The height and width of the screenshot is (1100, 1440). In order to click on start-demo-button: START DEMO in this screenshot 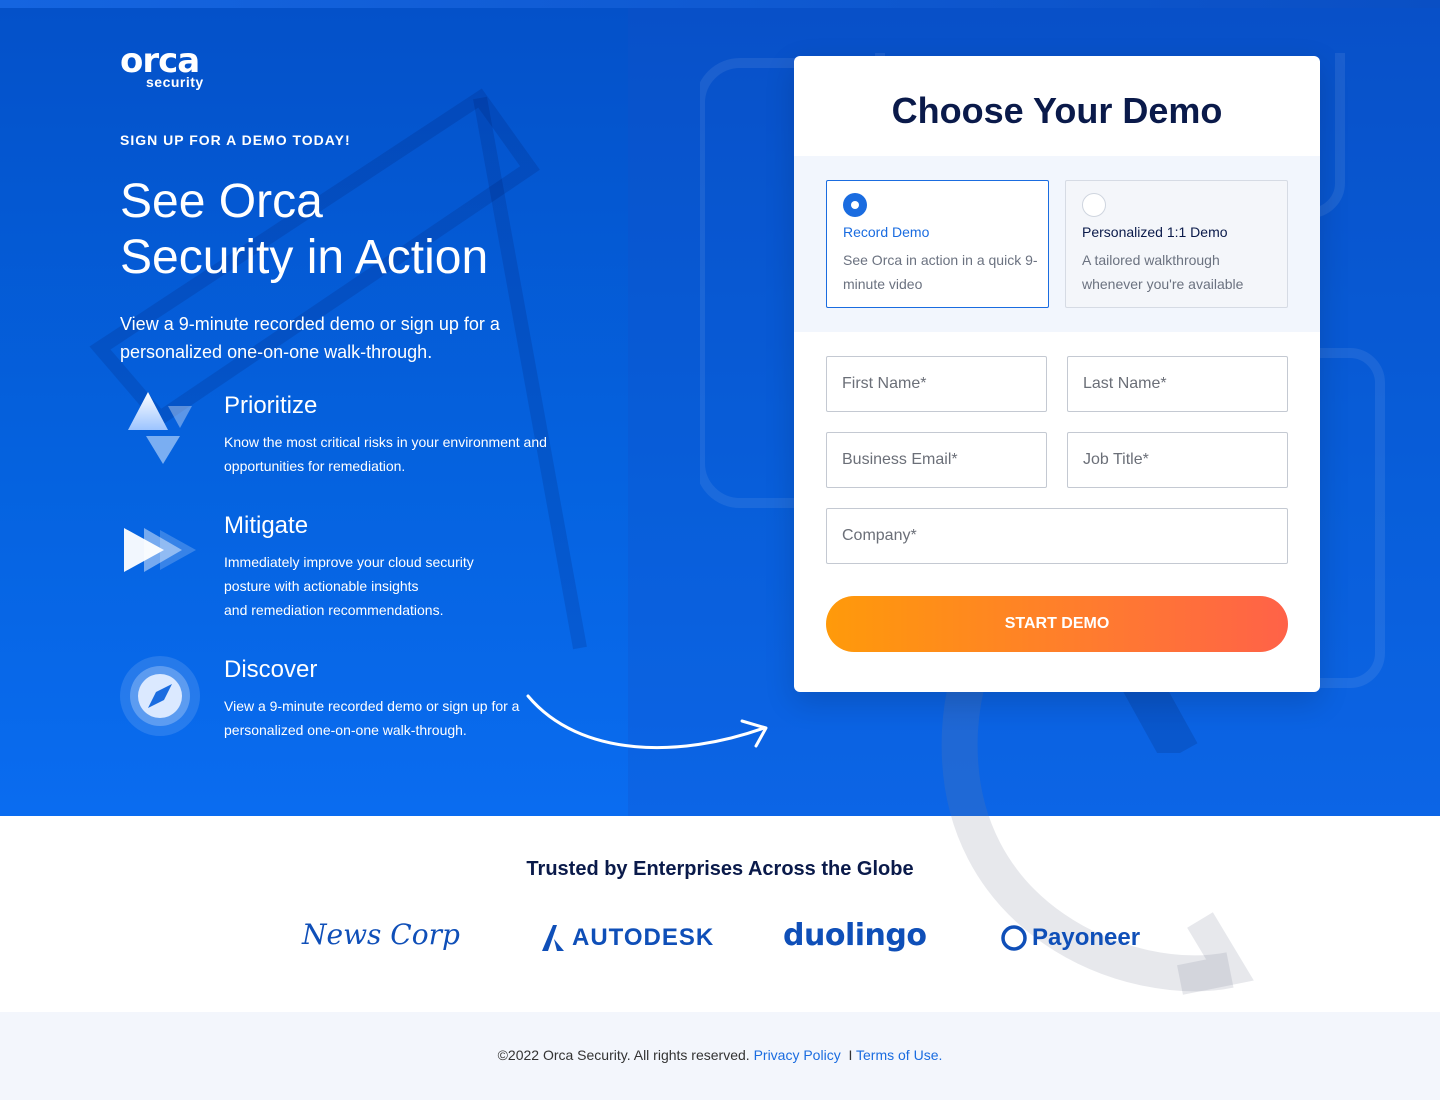, I will do `click(1057, 624)`.